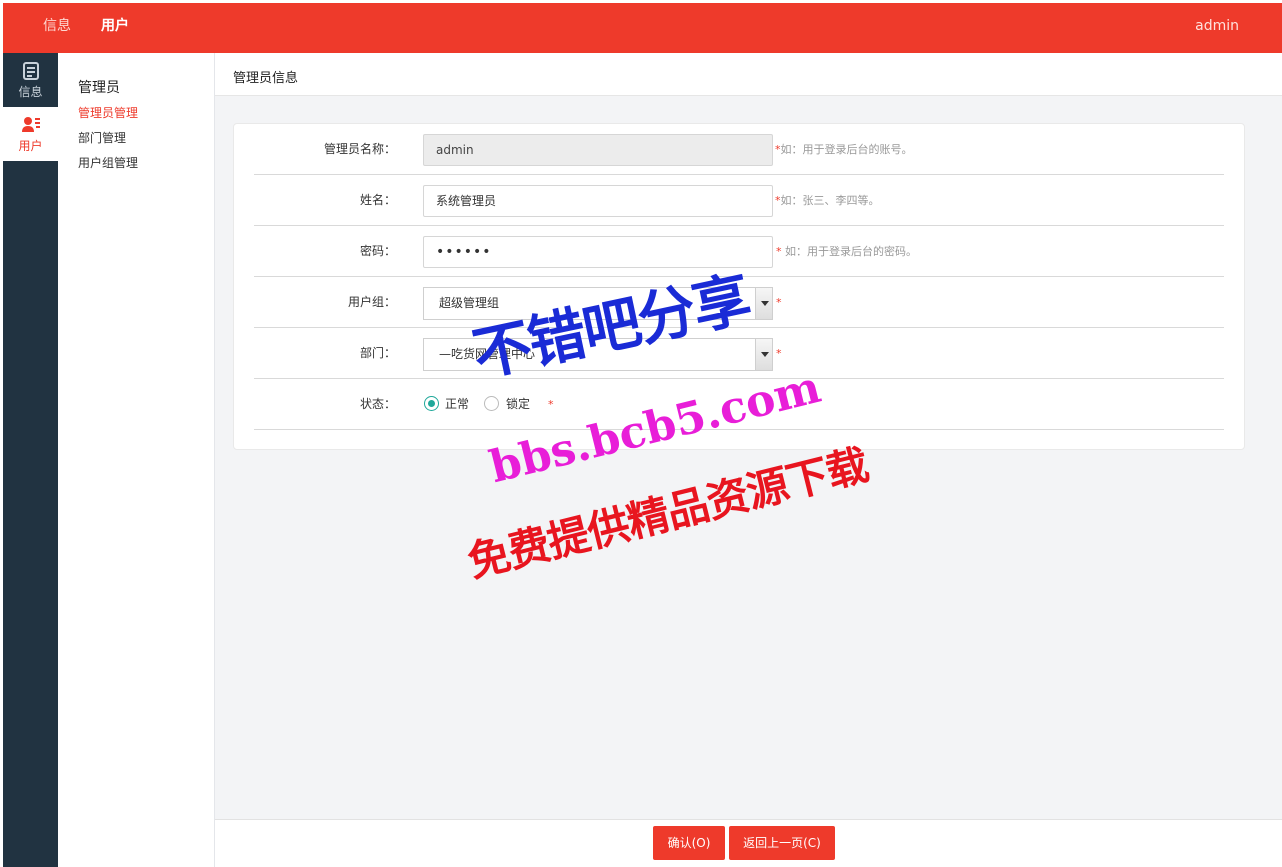 The width and height of the screenshot is (1282, 867). What do you see at coordinates (30, 460) in the screenshot?
I see `module-rail: 信息 用户` at bounding box center [30, 460].